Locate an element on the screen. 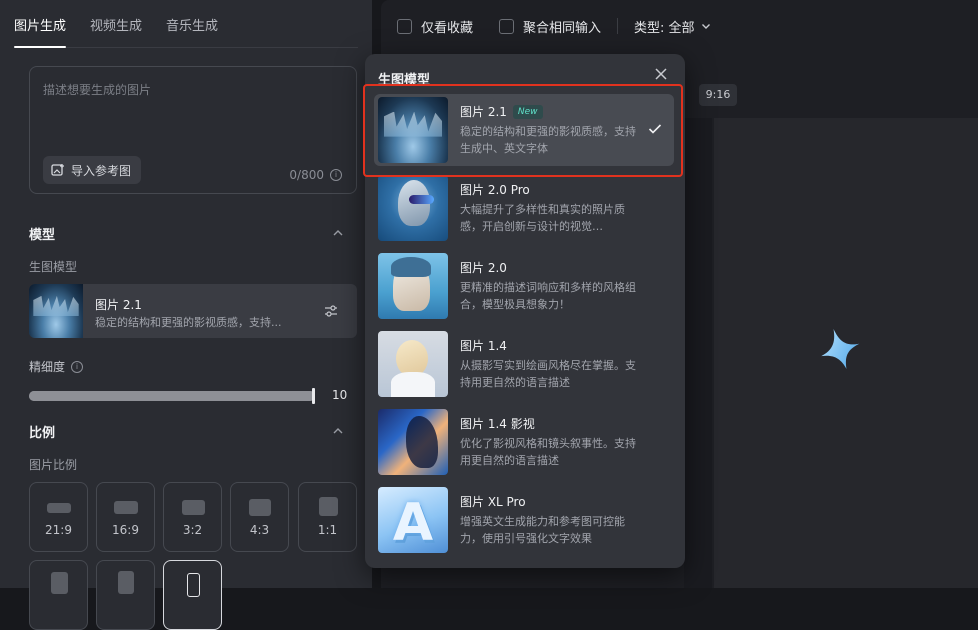 This screenshot has height=630, width=978. prompt-input is located at coordinates (193, 111).